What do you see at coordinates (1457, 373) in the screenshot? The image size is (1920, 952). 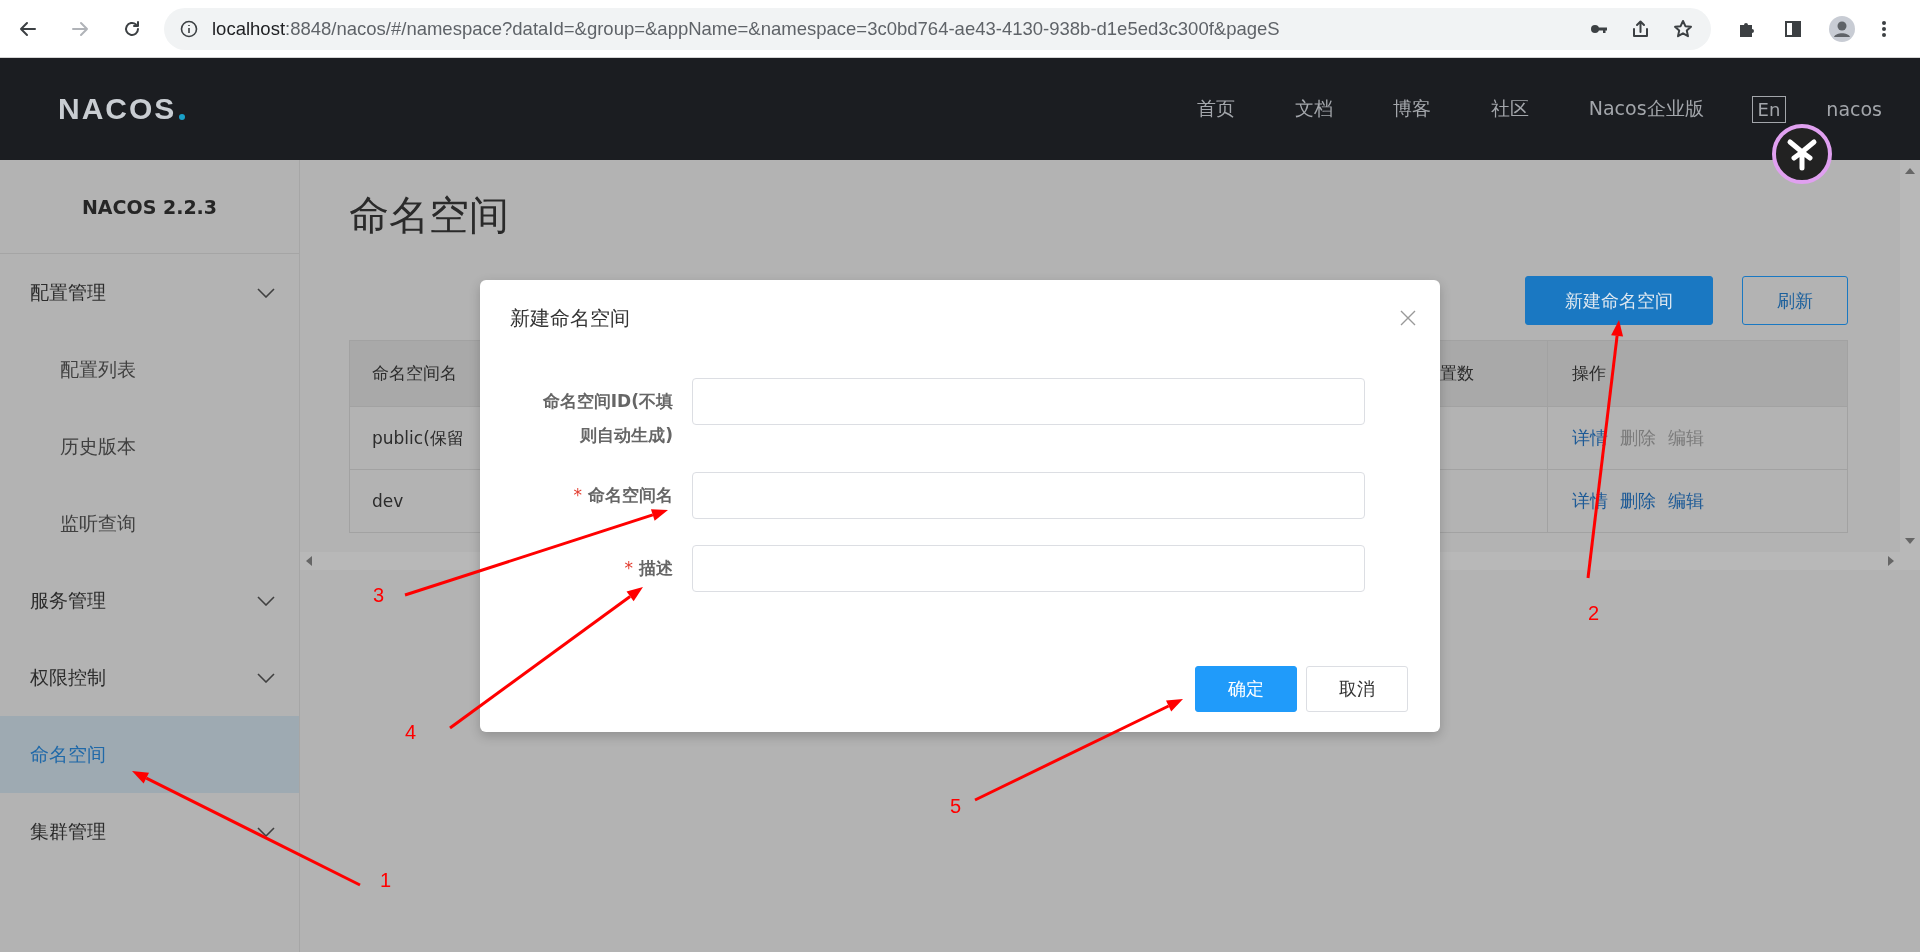 I see `column-header: 置数` at bounding box center [1457, 373].